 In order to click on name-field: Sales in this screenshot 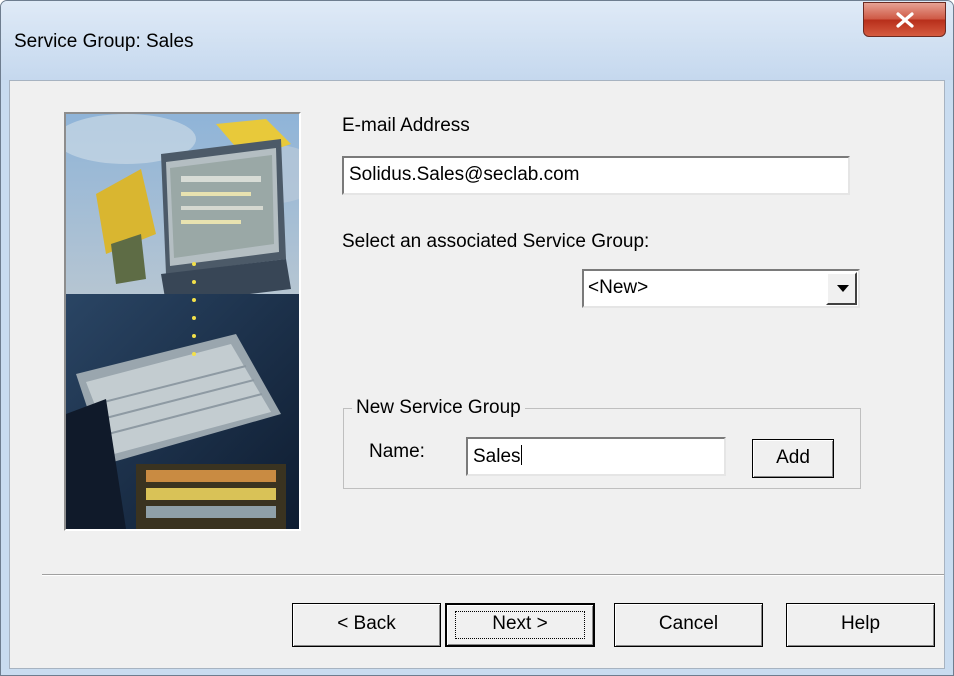, I will do `click(596, 456)`.